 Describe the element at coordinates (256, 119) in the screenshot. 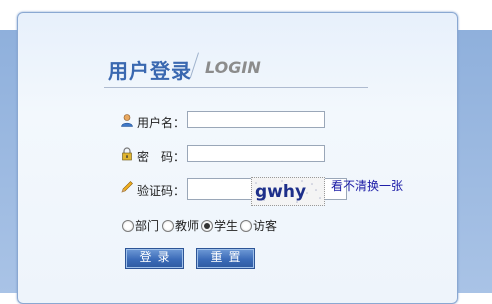

I see `username-input` at that location.